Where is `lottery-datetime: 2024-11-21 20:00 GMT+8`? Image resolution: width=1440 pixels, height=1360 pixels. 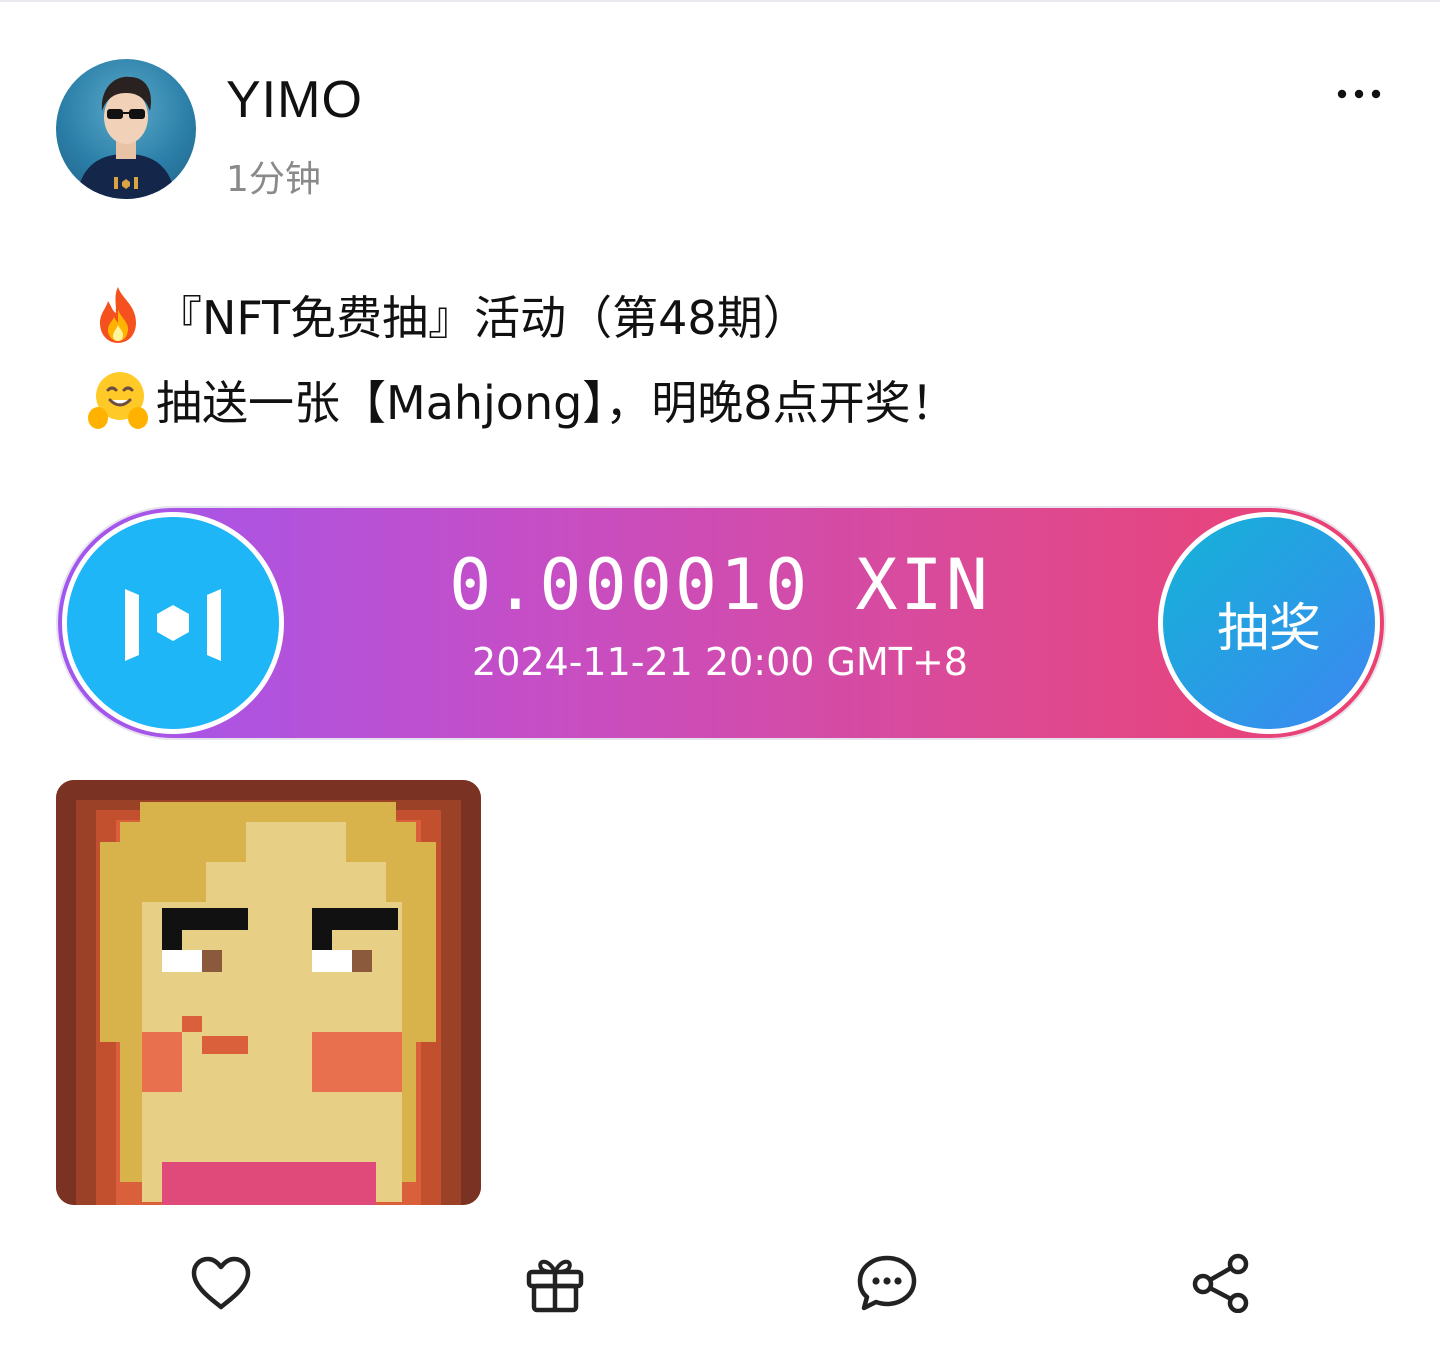
lottery-datetime: 2024-11-21 20:00 GMT+8 is located at coordinates (720, 662).